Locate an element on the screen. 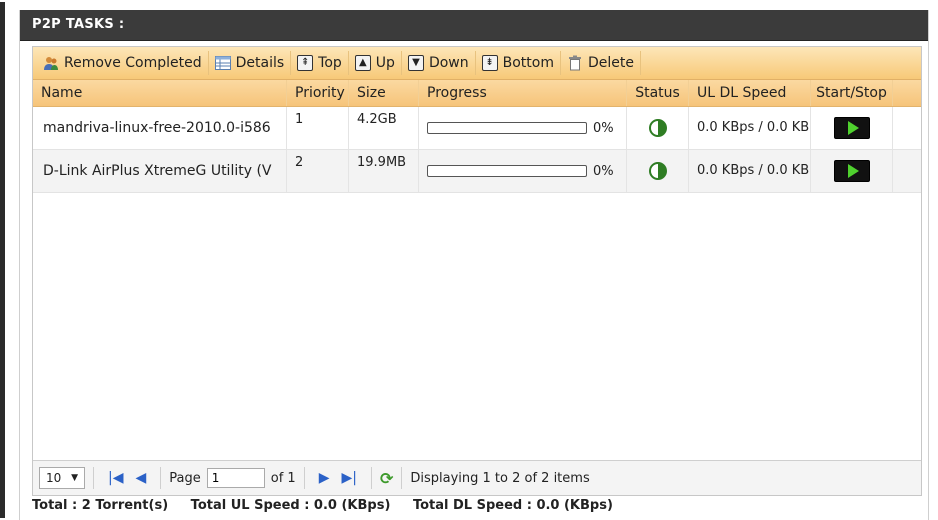  col-priority-header: Priority is located at coordinates (318, 93).